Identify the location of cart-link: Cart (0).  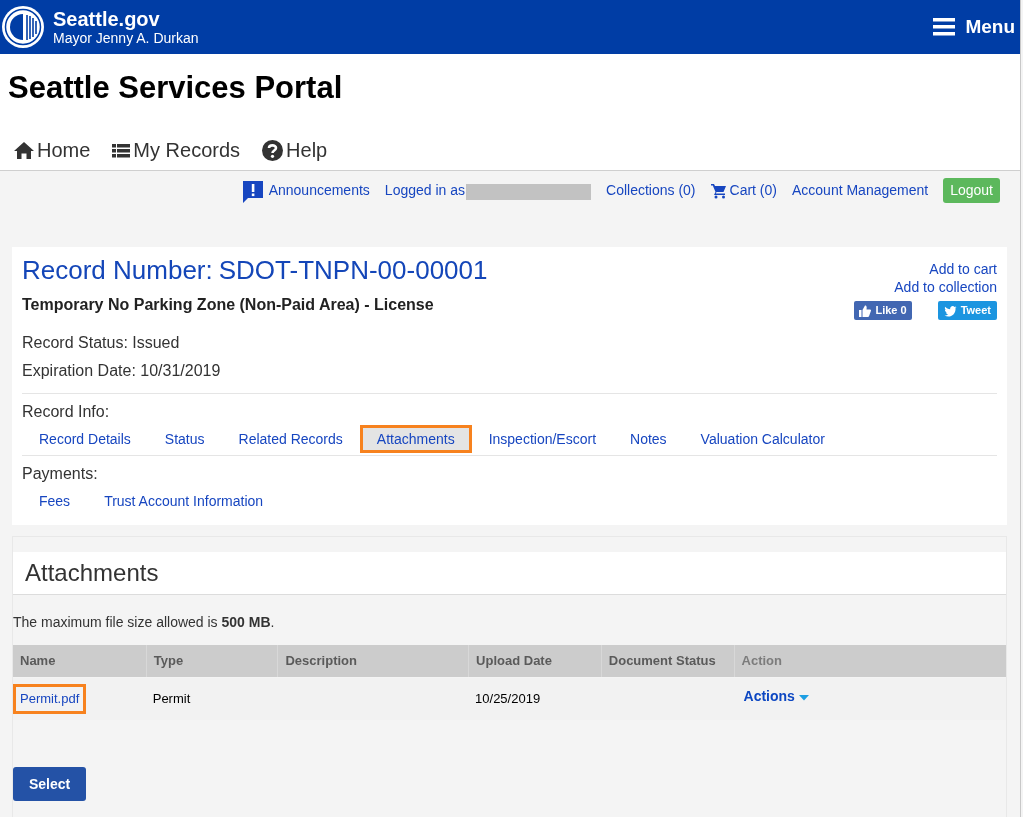
(743, 190).